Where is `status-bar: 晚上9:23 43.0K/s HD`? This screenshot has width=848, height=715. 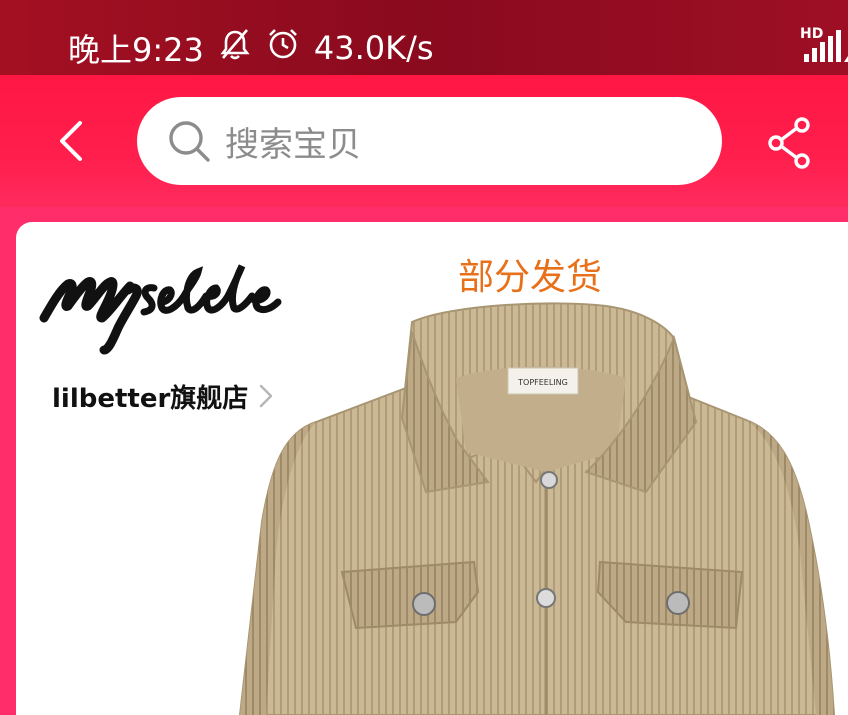
status-bar: 晚上9:23 43.0K/s HD is located at coordinates (424, 37).